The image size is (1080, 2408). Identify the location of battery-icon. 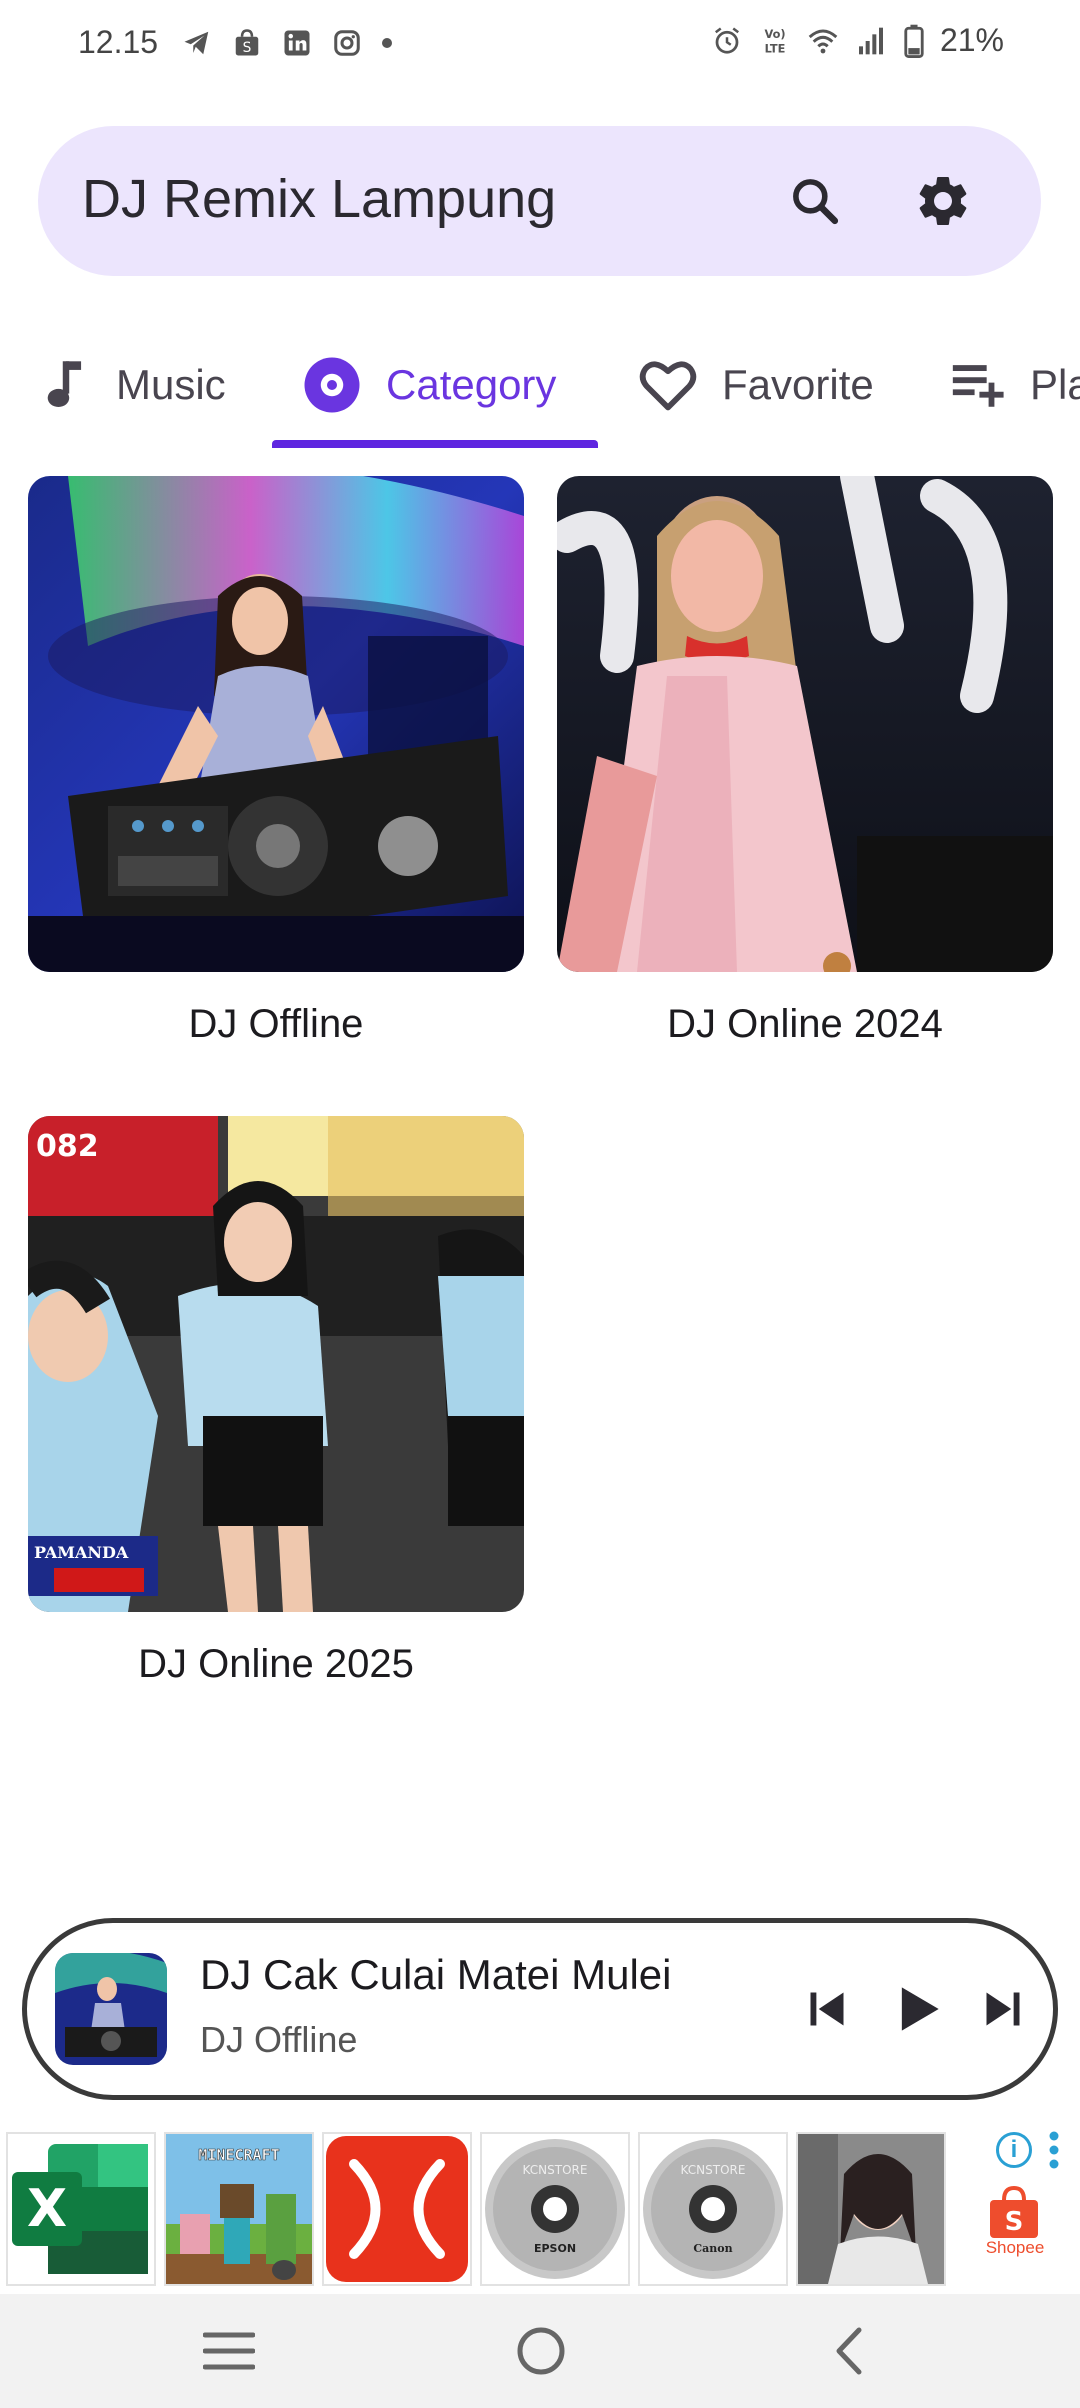
(914, 41).